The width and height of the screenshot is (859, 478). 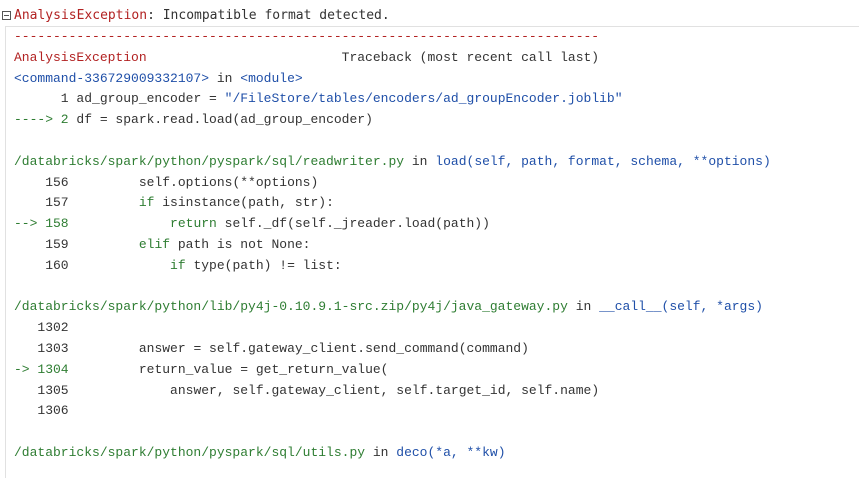 What do you see at coordinates (45, 369) in the screenshot?
I see `error-arrow: -> 1304` at bounding box center [45, 369].